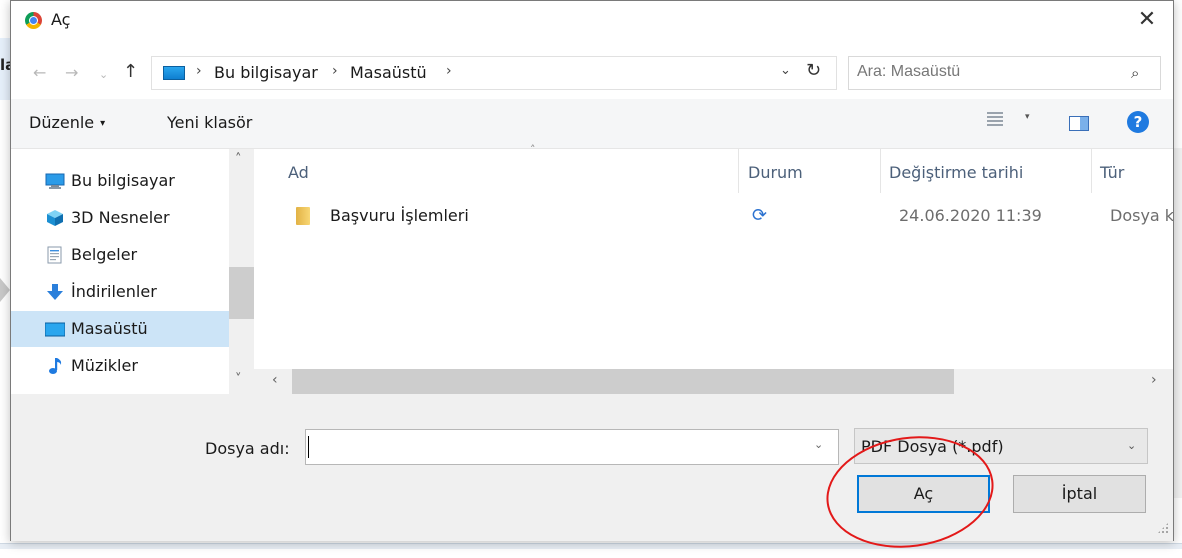 The height and width of the screenshot is (558, 1182). I want to click on search-input, so click(992, 72).